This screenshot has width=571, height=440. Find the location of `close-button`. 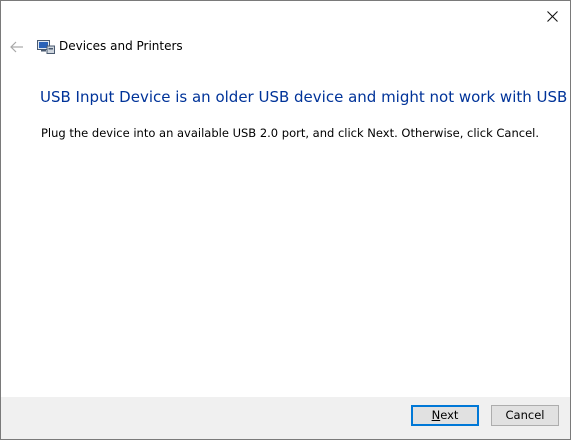

close-button is located at coordinates (552, 16).